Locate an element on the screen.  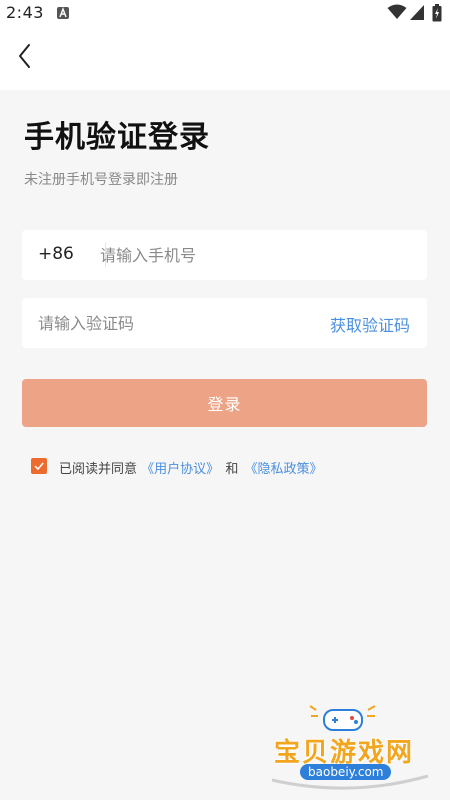
code-field: 获取验证码 is located at coordinates (224, 323).